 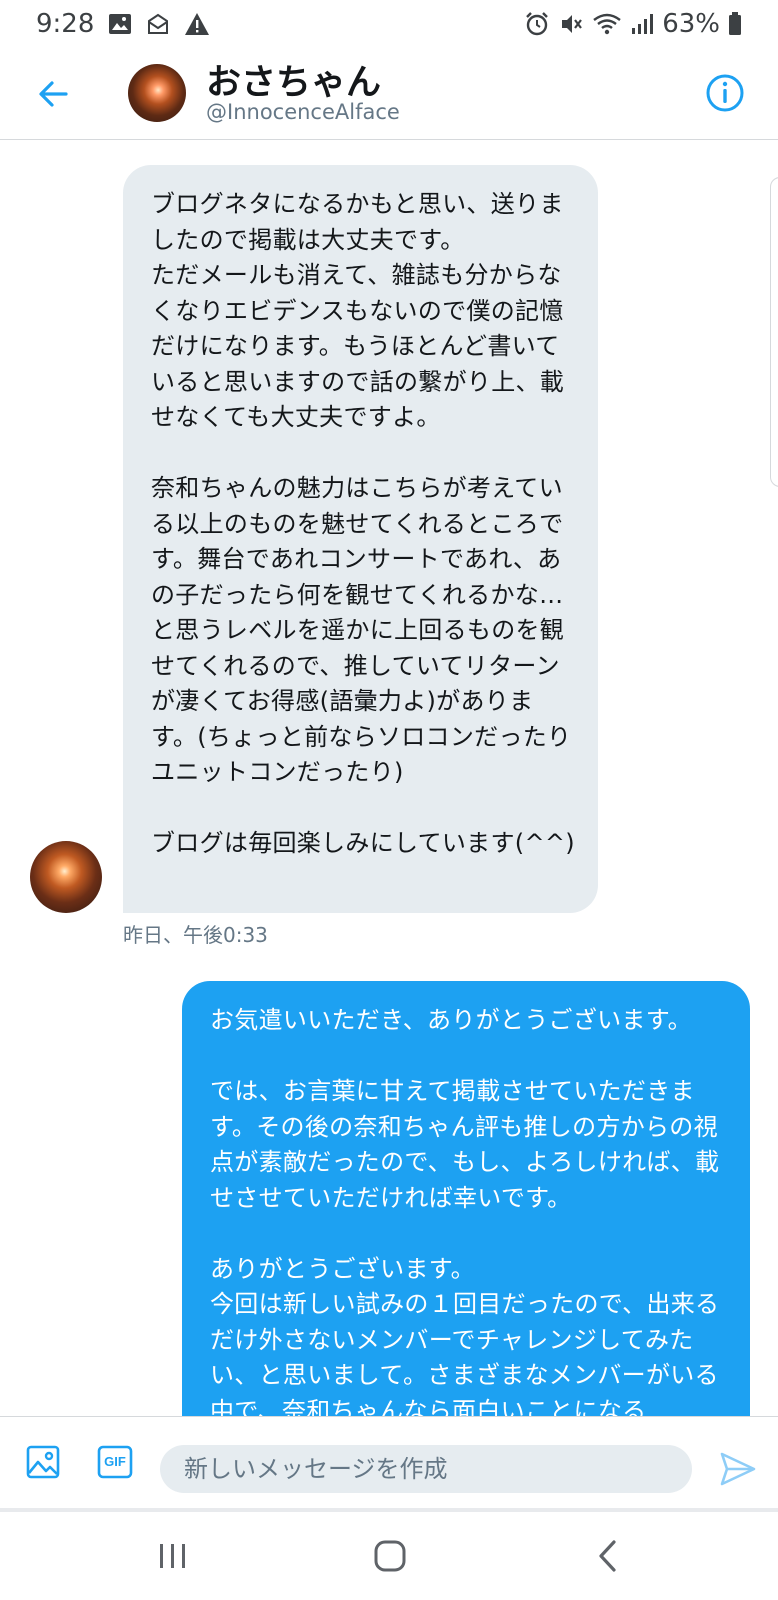 I want to click on message-composer: GIF, so click(x=389, y=1462).